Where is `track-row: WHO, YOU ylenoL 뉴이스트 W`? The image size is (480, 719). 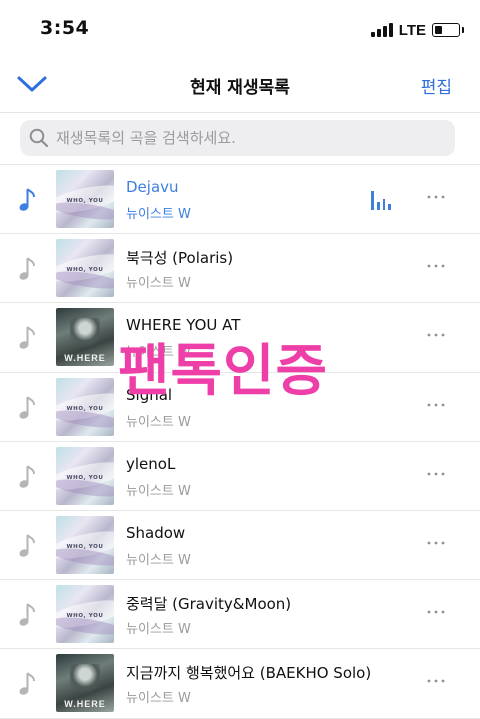
track-row: WHO, YOU ylenoL 뉴이스트 W is located at coordinates (240, 476).